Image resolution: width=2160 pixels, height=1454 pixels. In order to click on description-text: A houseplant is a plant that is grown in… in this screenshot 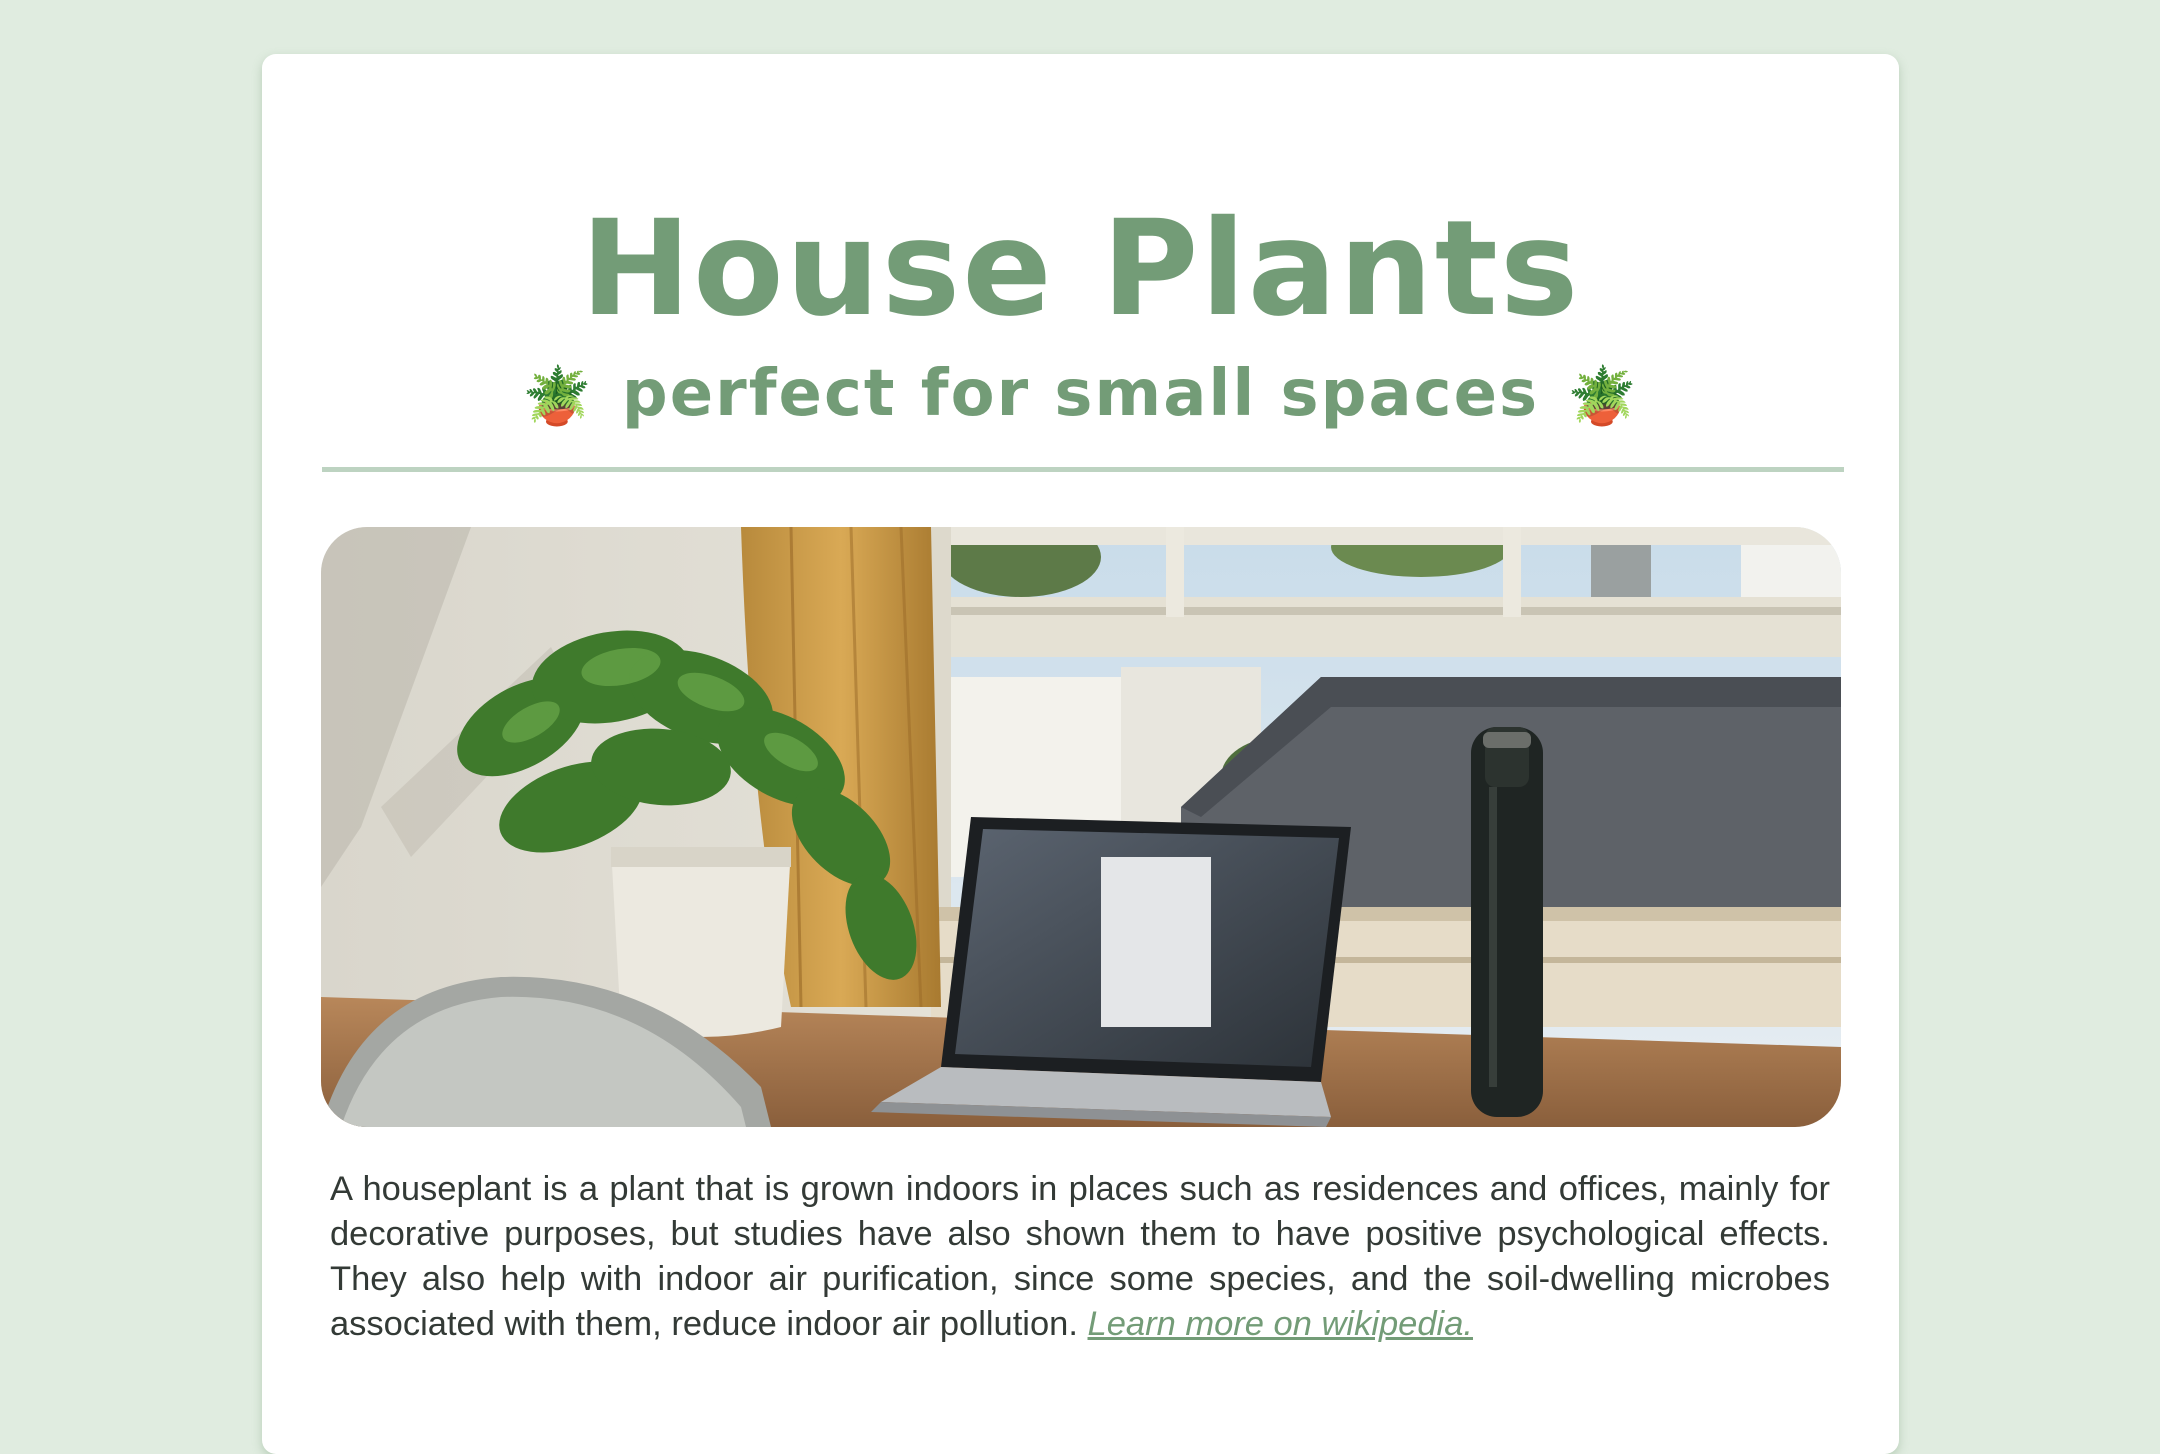, I will do `click(1080, 1256)`.